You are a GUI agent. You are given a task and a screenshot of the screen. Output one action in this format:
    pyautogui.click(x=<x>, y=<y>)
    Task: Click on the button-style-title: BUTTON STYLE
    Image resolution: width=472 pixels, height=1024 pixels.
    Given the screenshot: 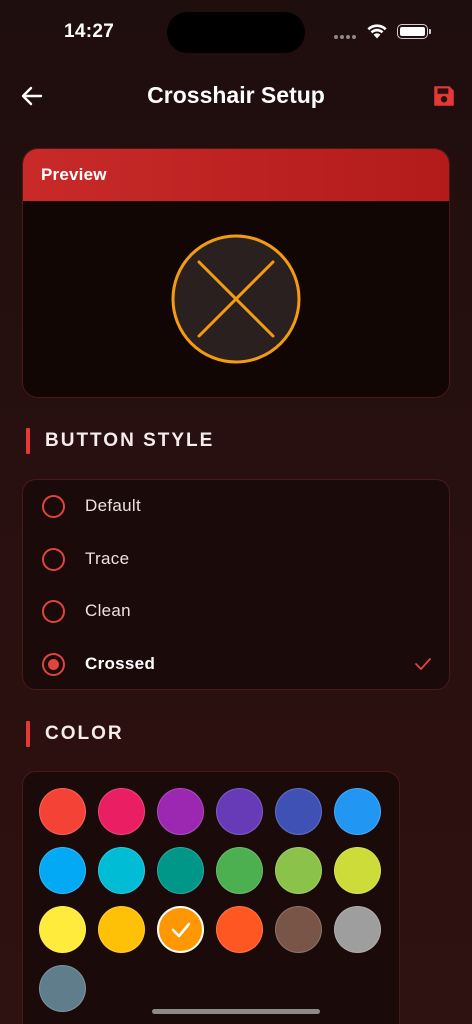 What is the action you would take?
    pyautogui.click(x=130, y=440)
    